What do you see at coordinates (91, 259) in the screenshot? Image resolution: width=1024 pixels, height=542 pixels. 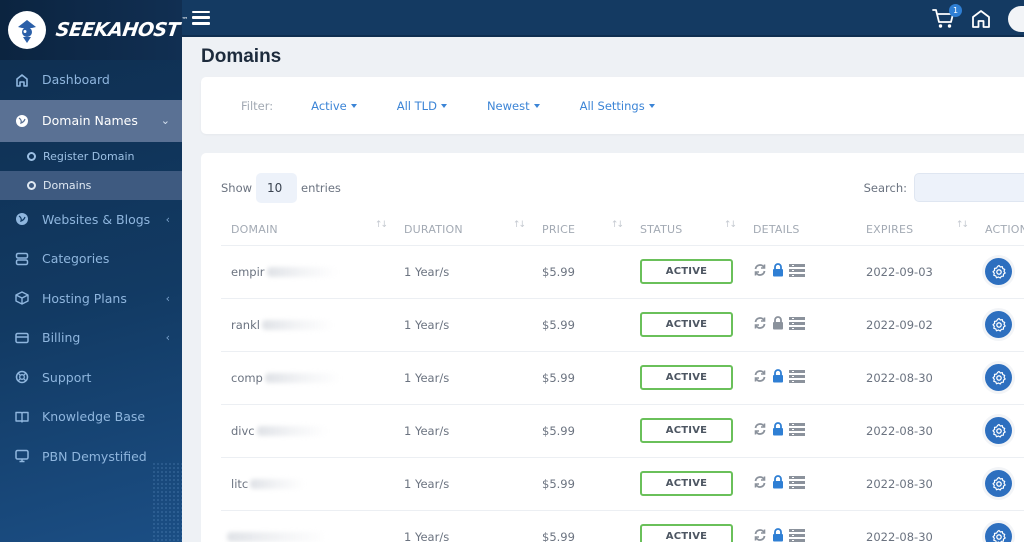 I see `sidebar-item-categories: Categories` at bounding box center [91, 259].